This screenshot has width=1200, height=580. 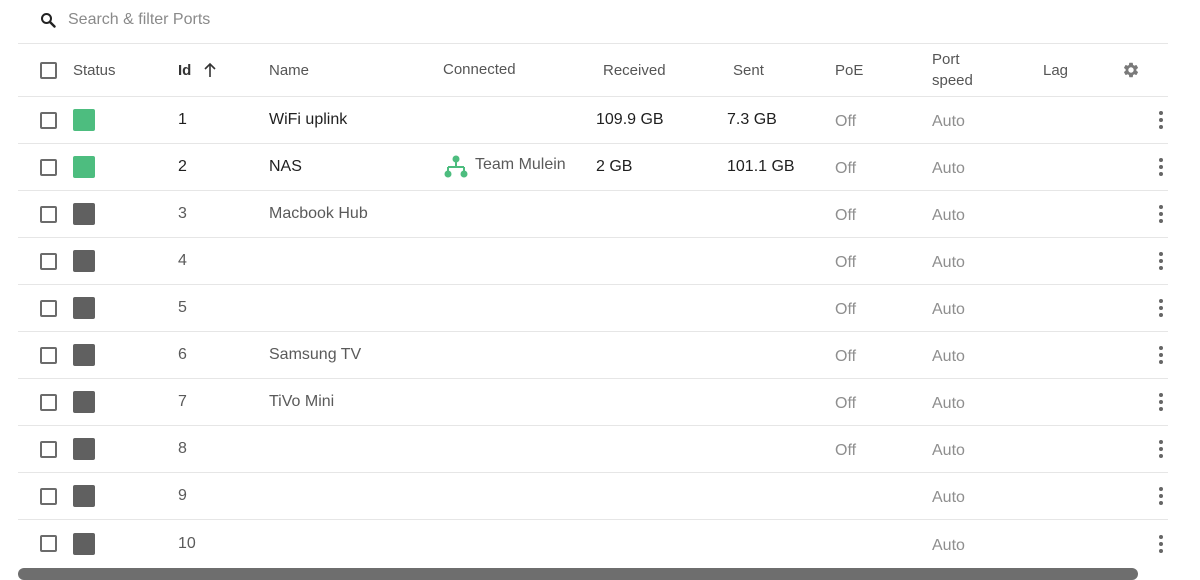 What do you see at coordinates (952, 70) in the screenshot?
I see `column-header-port-speed: Port speed` at bounding box center [952, 70].